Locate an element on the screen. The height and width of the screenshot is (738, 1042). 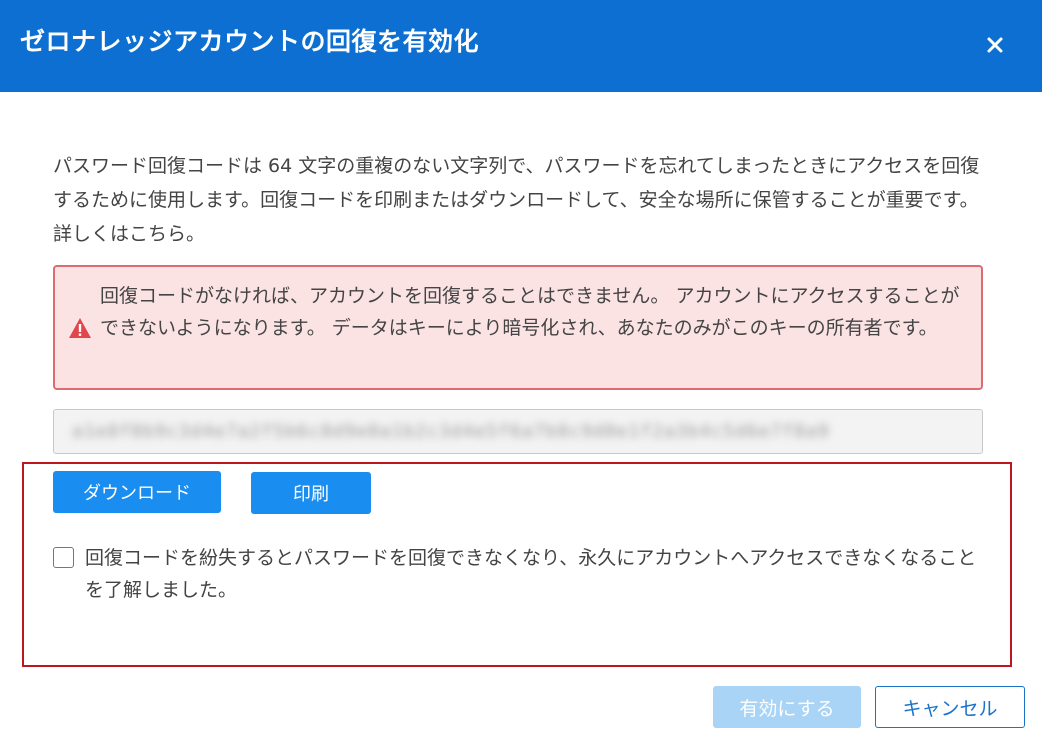
close-icon is located at coordinates (995, 45).